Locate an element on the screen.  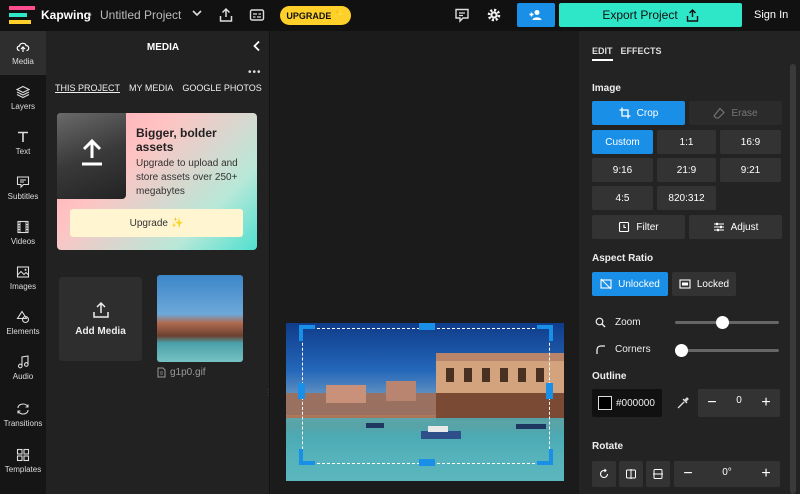
sign-in-link: Sign In is located at coordinates (771, 15).